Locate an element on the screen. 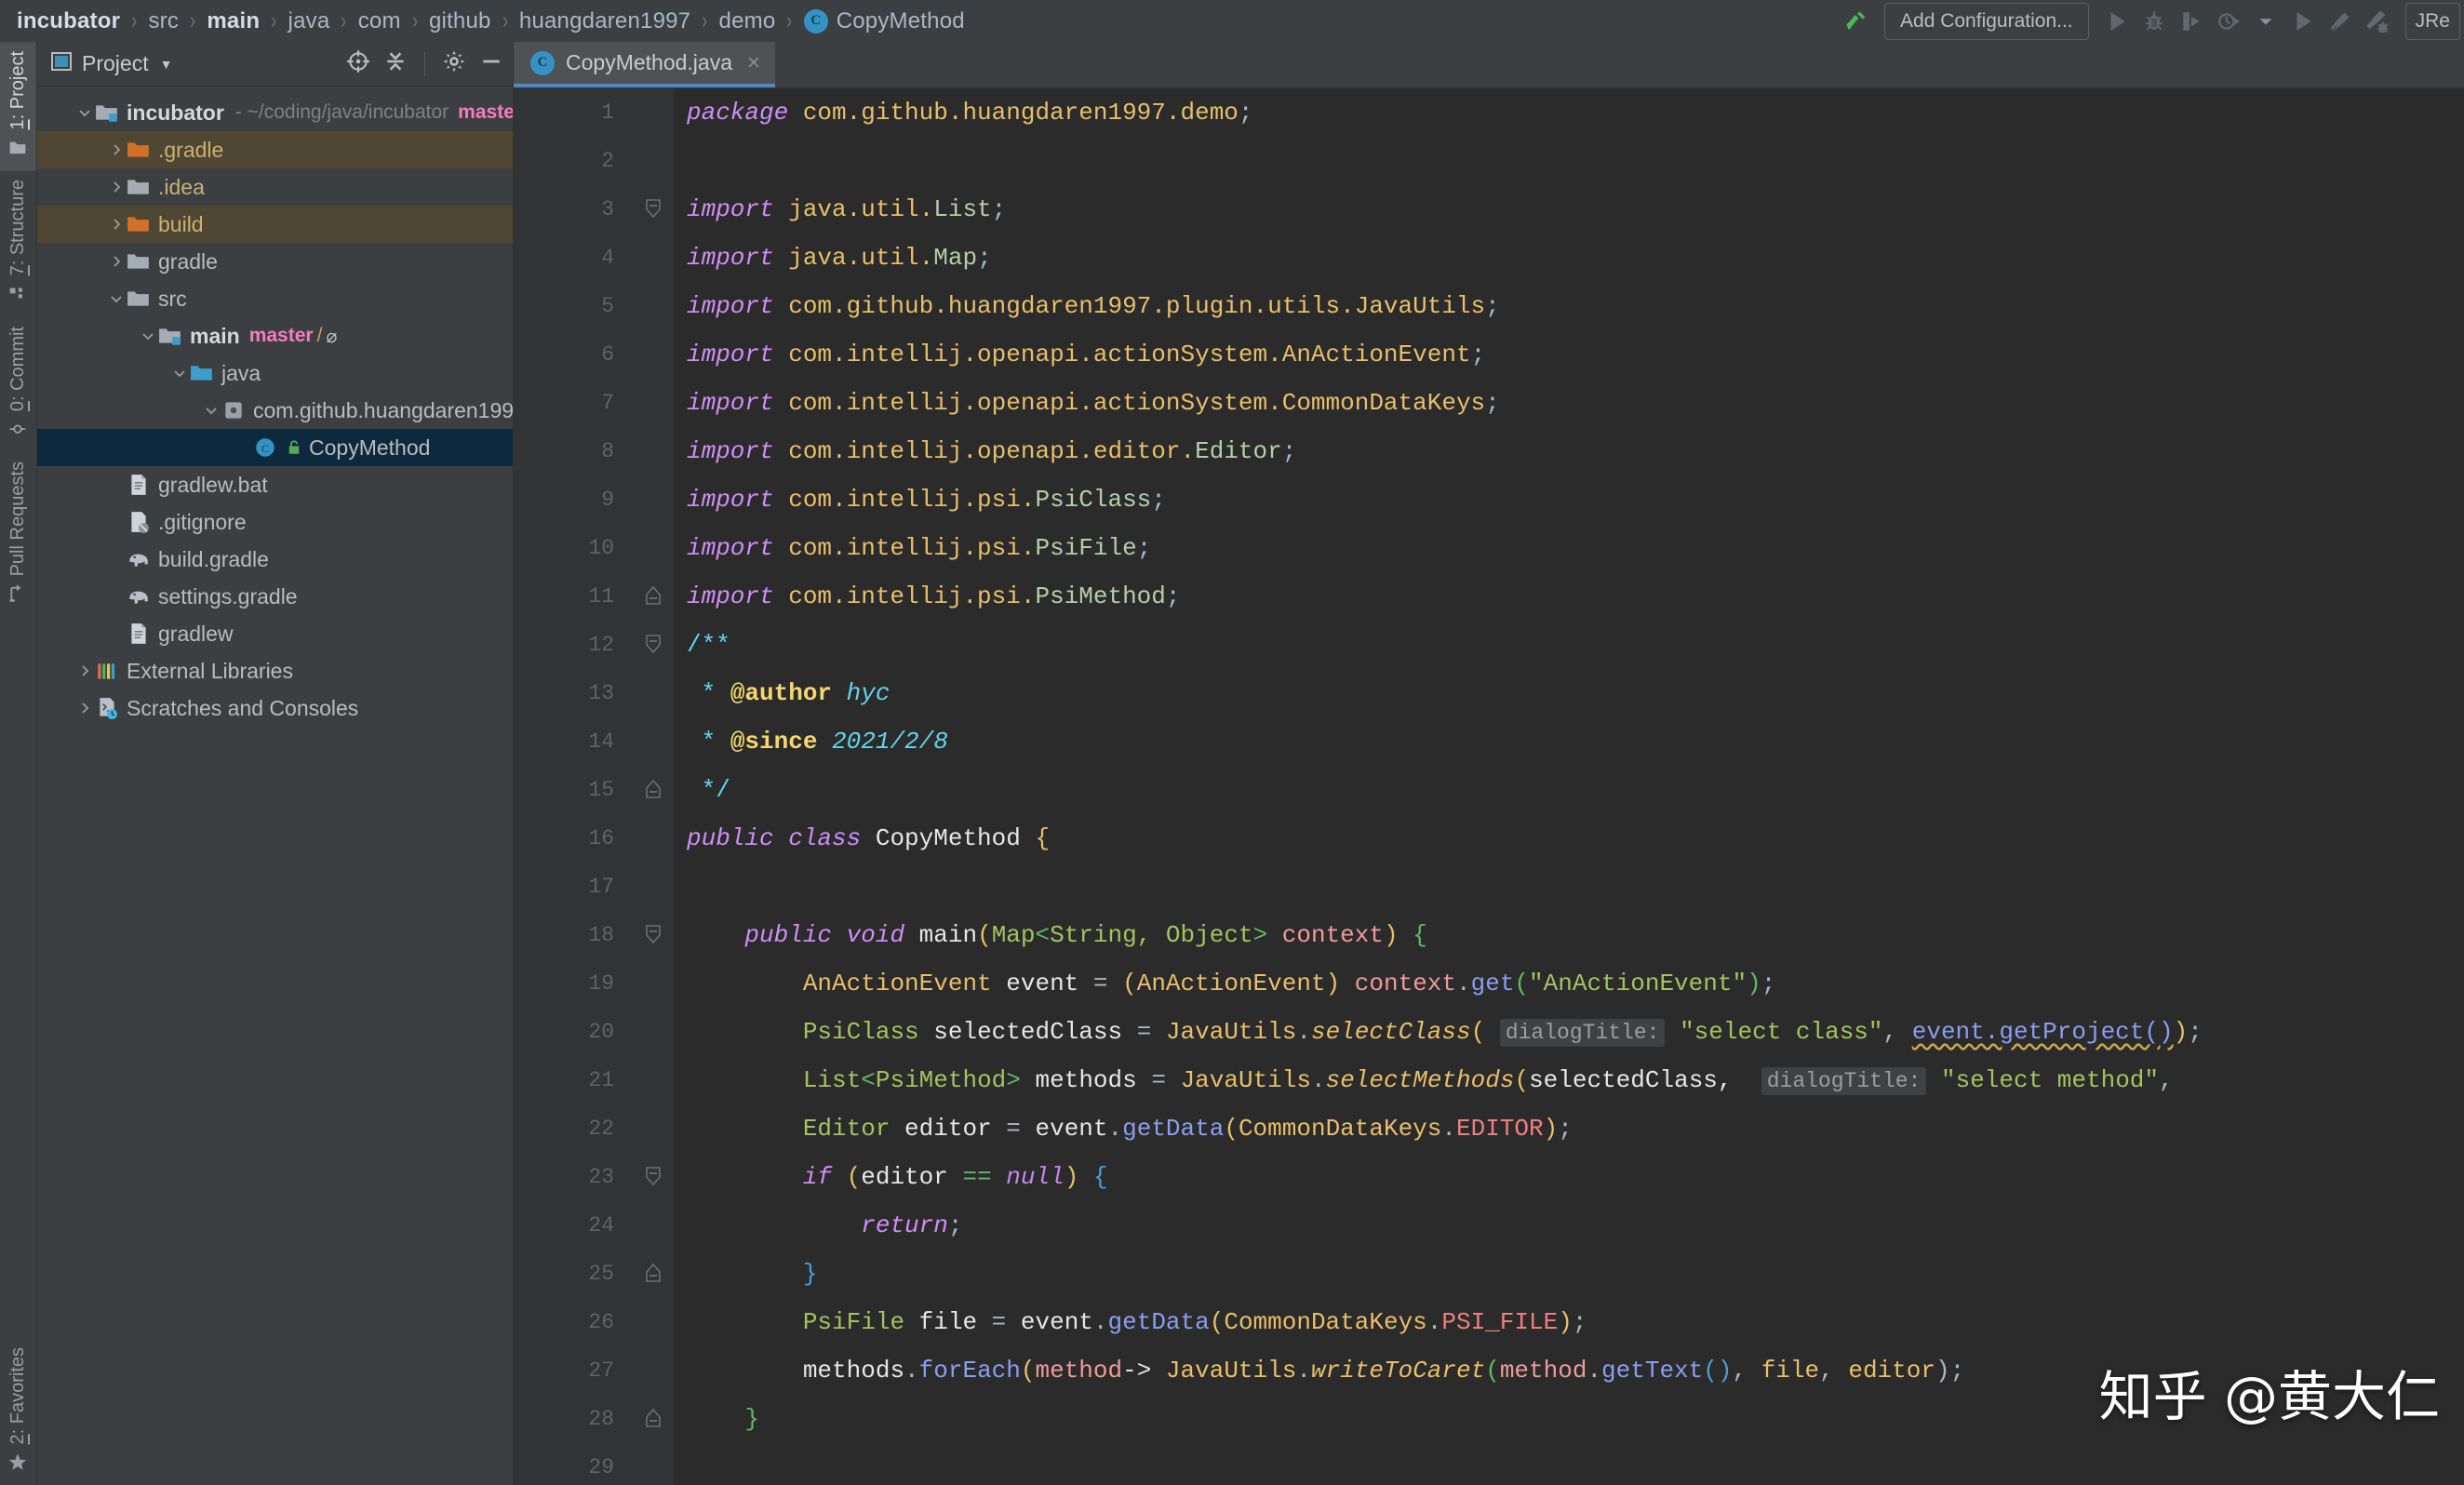  line-number: 9 is located at coordinates (574, 499).